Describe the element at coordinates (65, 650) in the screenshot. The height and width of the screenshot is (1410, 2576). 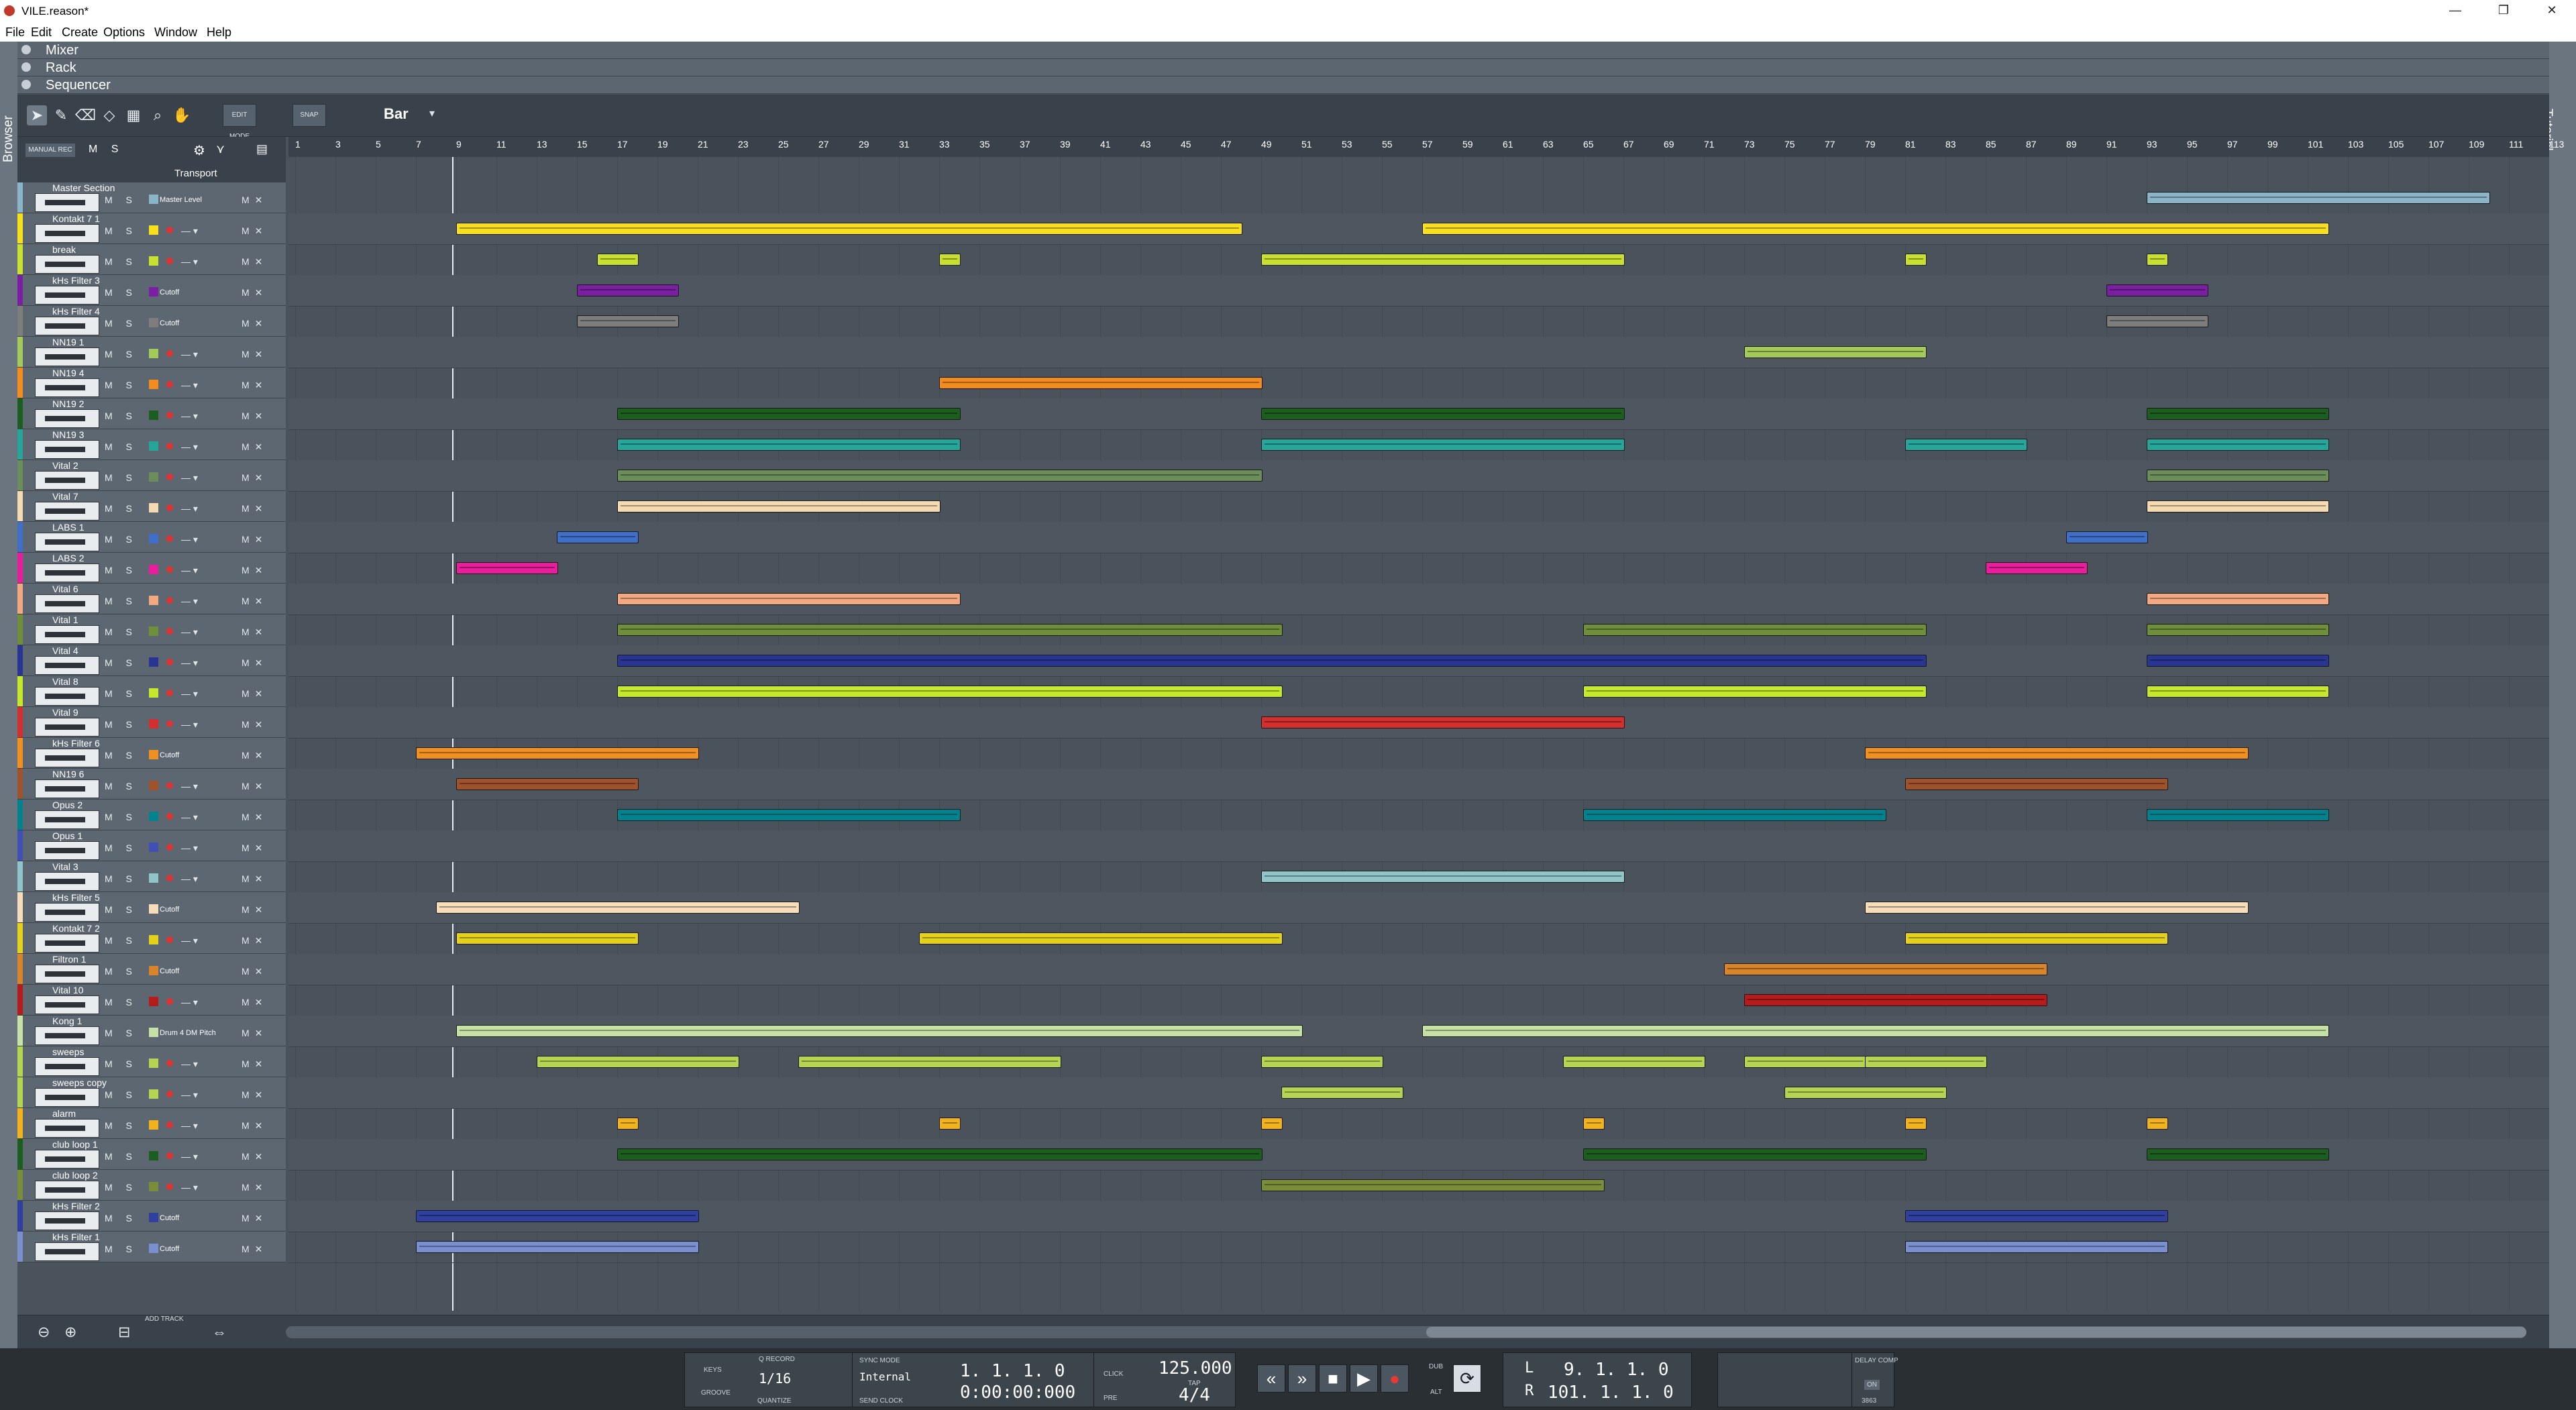
I see `track-name: Vital 4` at that location.